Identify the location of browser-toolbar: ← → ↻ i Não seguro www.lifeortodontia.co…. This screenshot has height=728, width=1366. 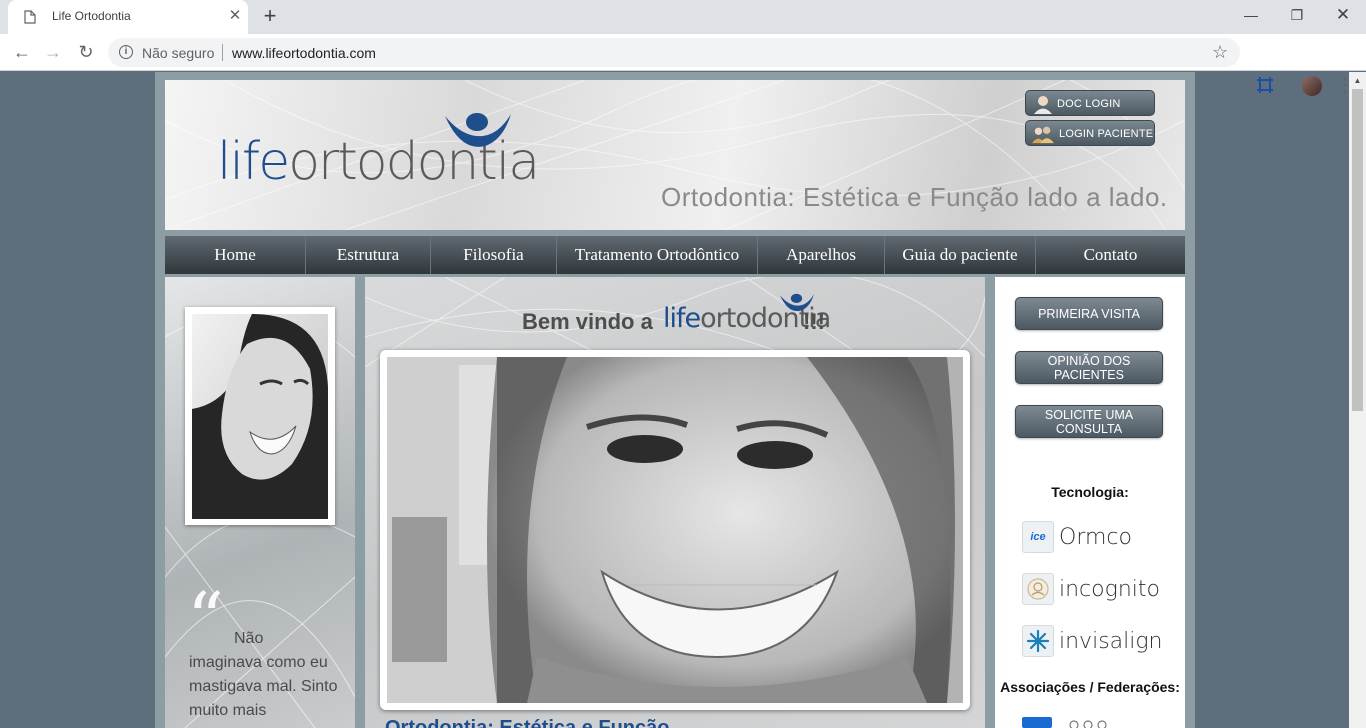
(683, 65).